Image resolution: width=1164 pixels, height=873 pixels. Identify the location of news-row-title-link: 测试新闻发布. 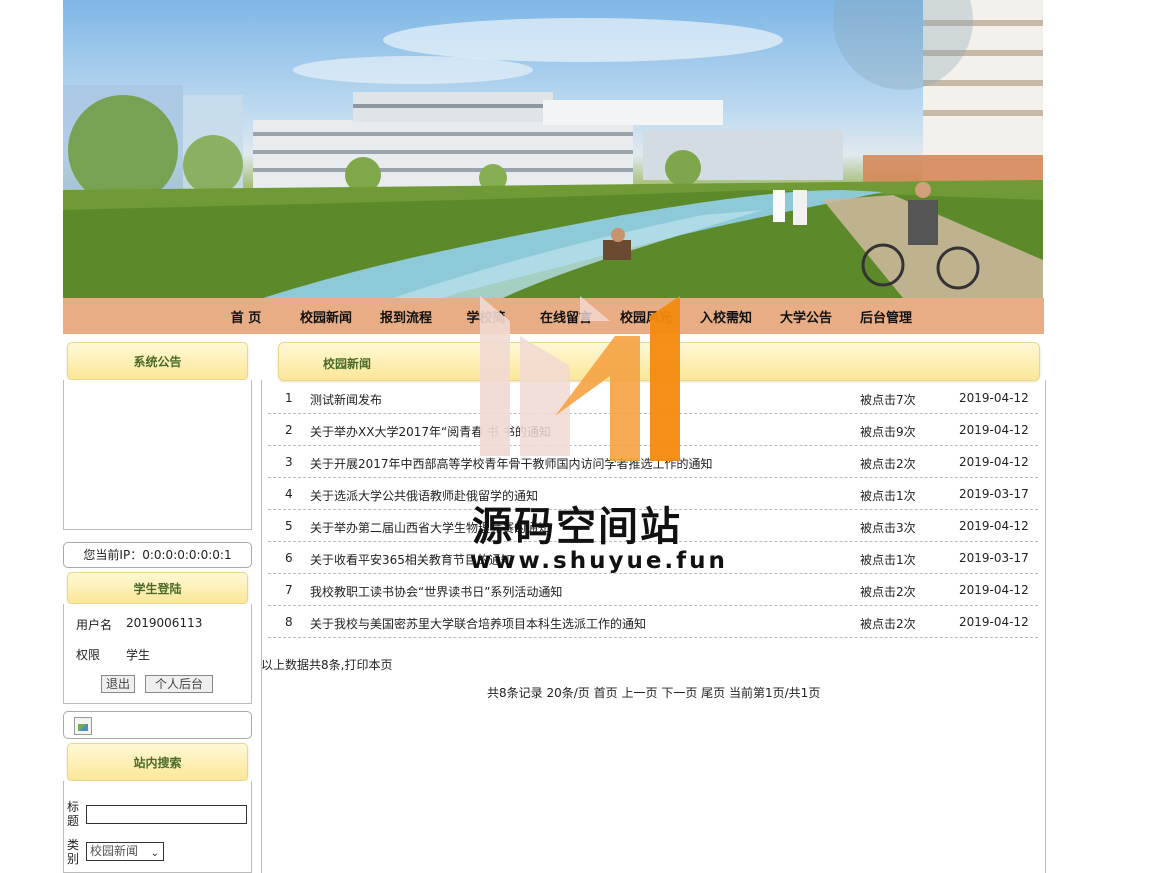
(346, 399).